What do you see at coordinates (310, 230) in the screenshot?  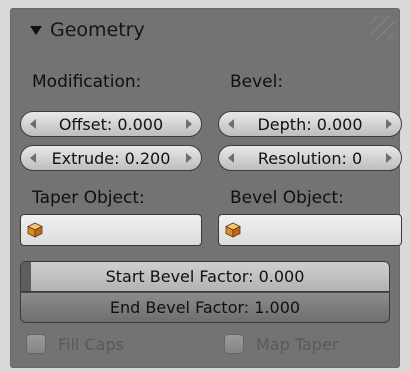 I see `bevel-object-field` at bounding box center [310, 230].